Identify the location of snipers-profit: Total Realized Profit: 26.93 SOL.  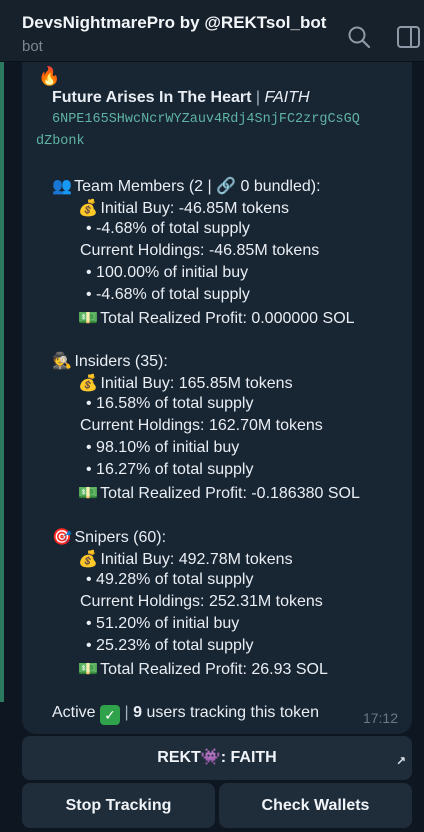
(214, 669).